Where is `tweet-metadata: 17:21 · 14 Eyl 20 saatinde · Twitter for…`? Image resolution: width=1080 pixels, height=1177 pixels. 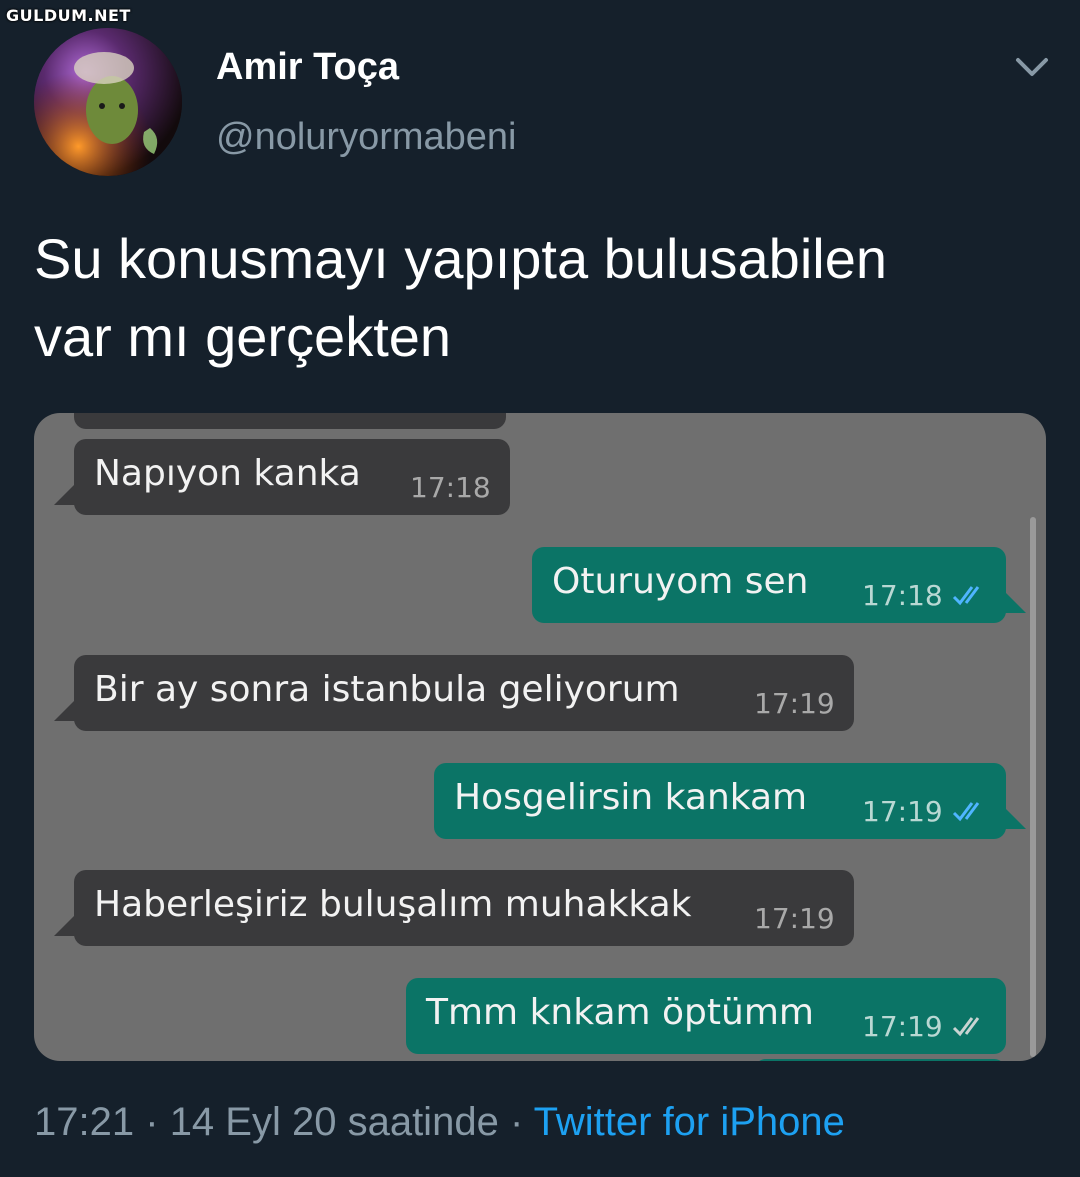
tweet-metadata: 17:21 · 14 Eyl 20 saatinde · Twitter for… is located at coordinates (439, 1122).